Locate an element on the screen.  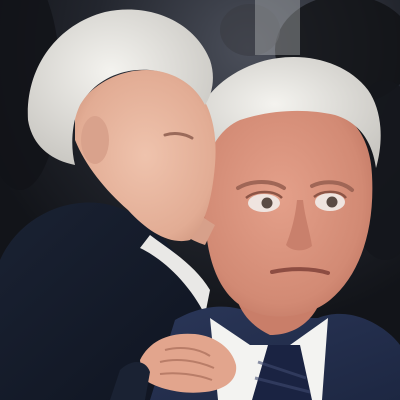
left-ear is located at coordinates (95, 140).